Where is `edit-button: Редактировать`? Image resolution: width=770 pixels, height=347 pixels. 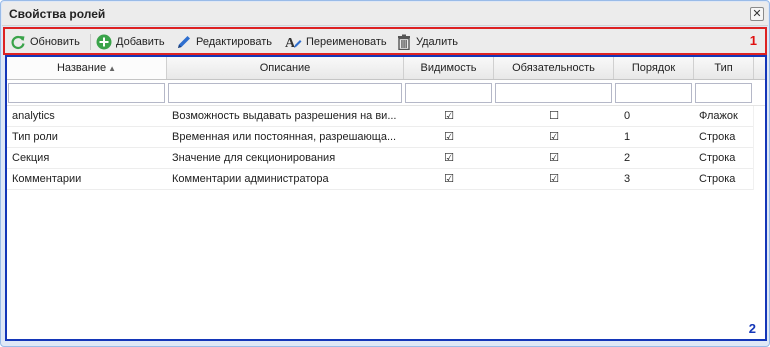
edit-button: Редактировать is located at coordinates (224, 41).